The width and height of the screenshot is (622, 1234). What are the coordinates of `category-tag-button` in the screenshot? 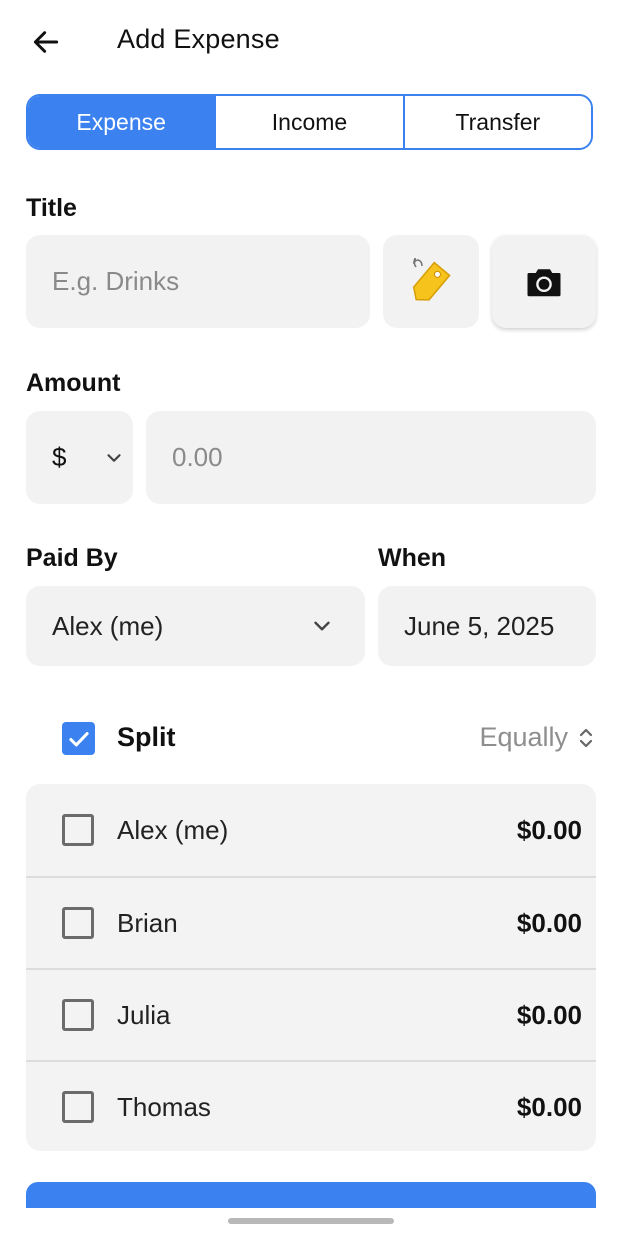 It's located at (431, 281).